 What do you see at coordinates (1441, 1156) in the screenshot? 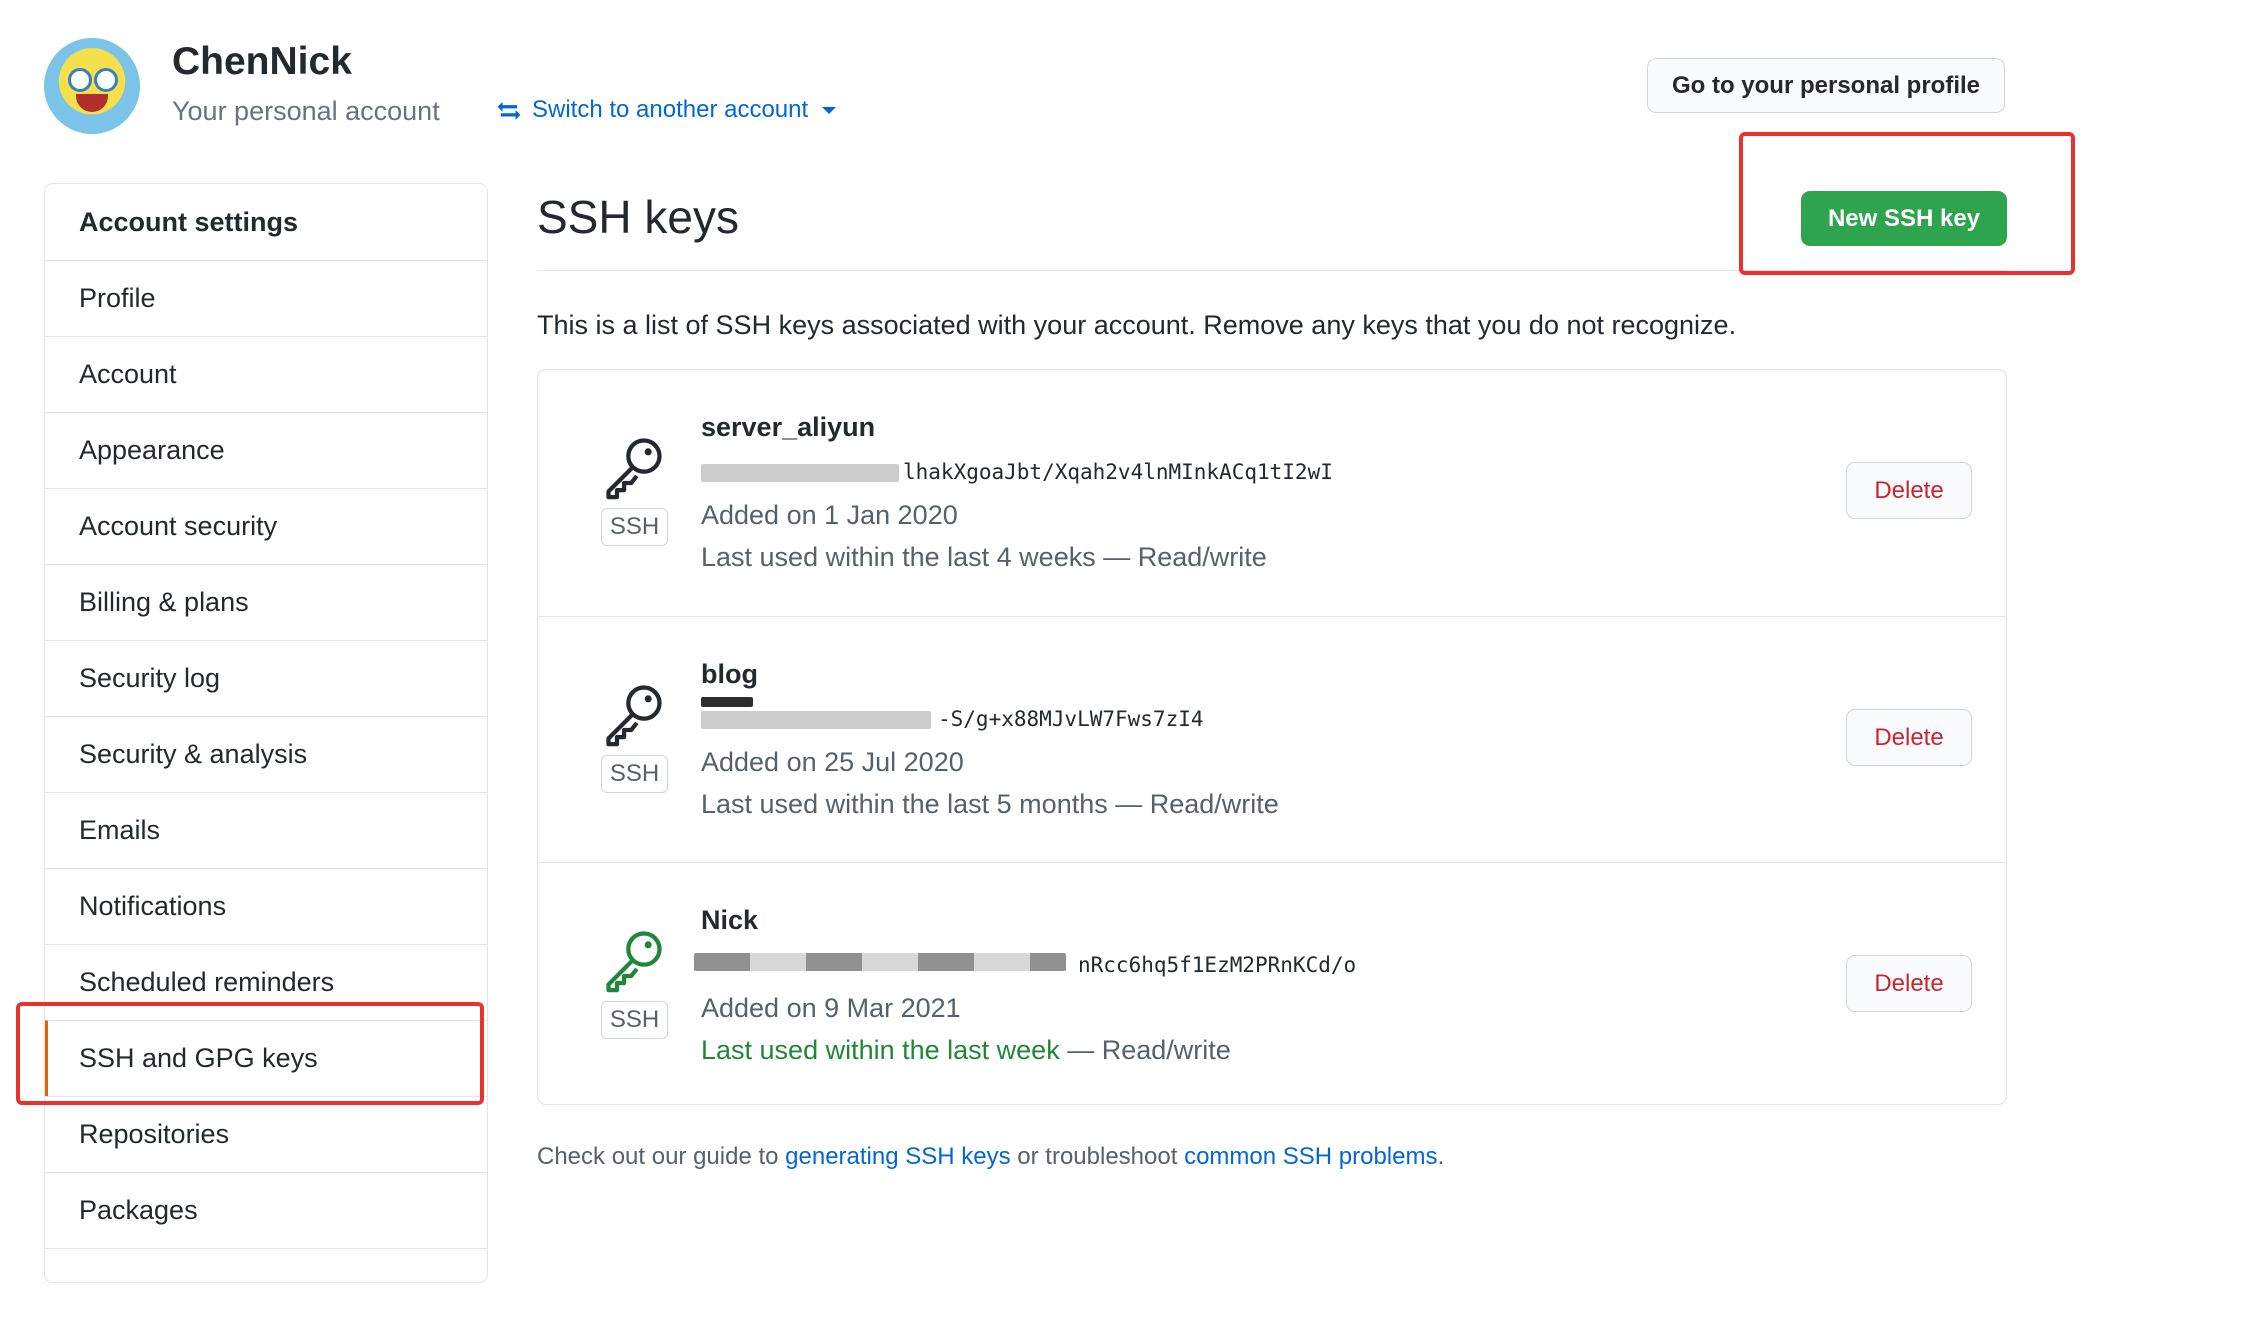
I see `guide-suffix: .` at bounding box center [1441, 1156].